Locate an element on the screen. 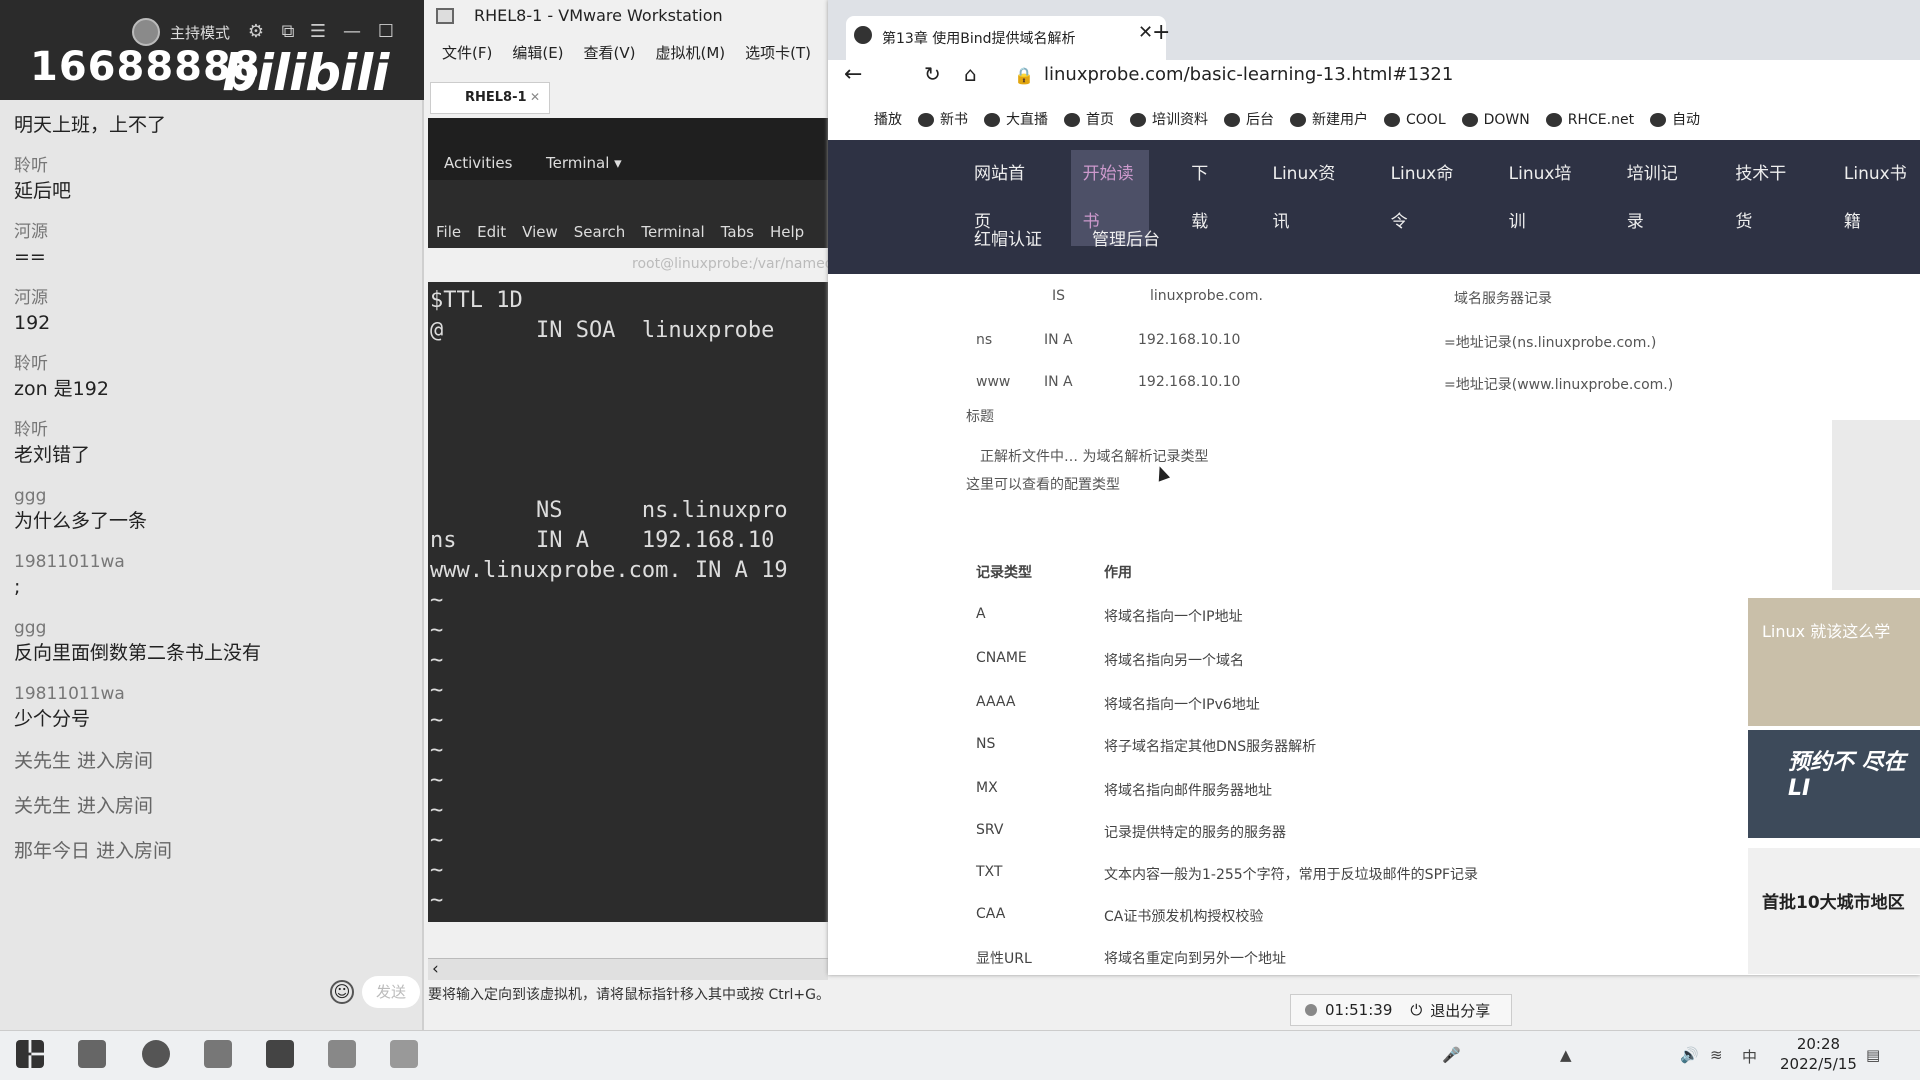 Image resolution: width=1920 pixels, height=1080 pixels. bookmark-icon is located at coordinates (1138, 120).